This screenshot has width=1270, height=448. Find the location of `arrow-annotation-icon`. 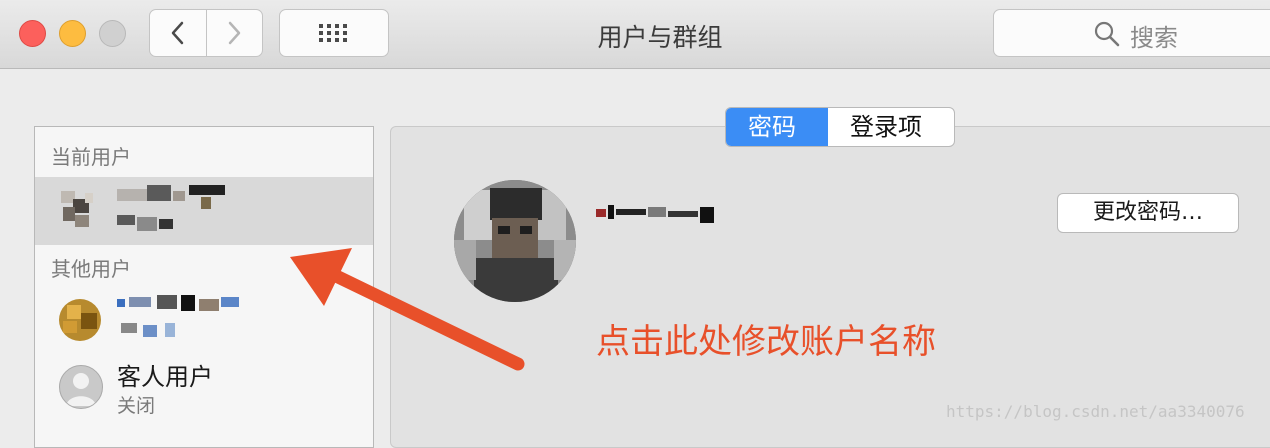

arrow-annotation-icon is located at coordinates (407, 309).